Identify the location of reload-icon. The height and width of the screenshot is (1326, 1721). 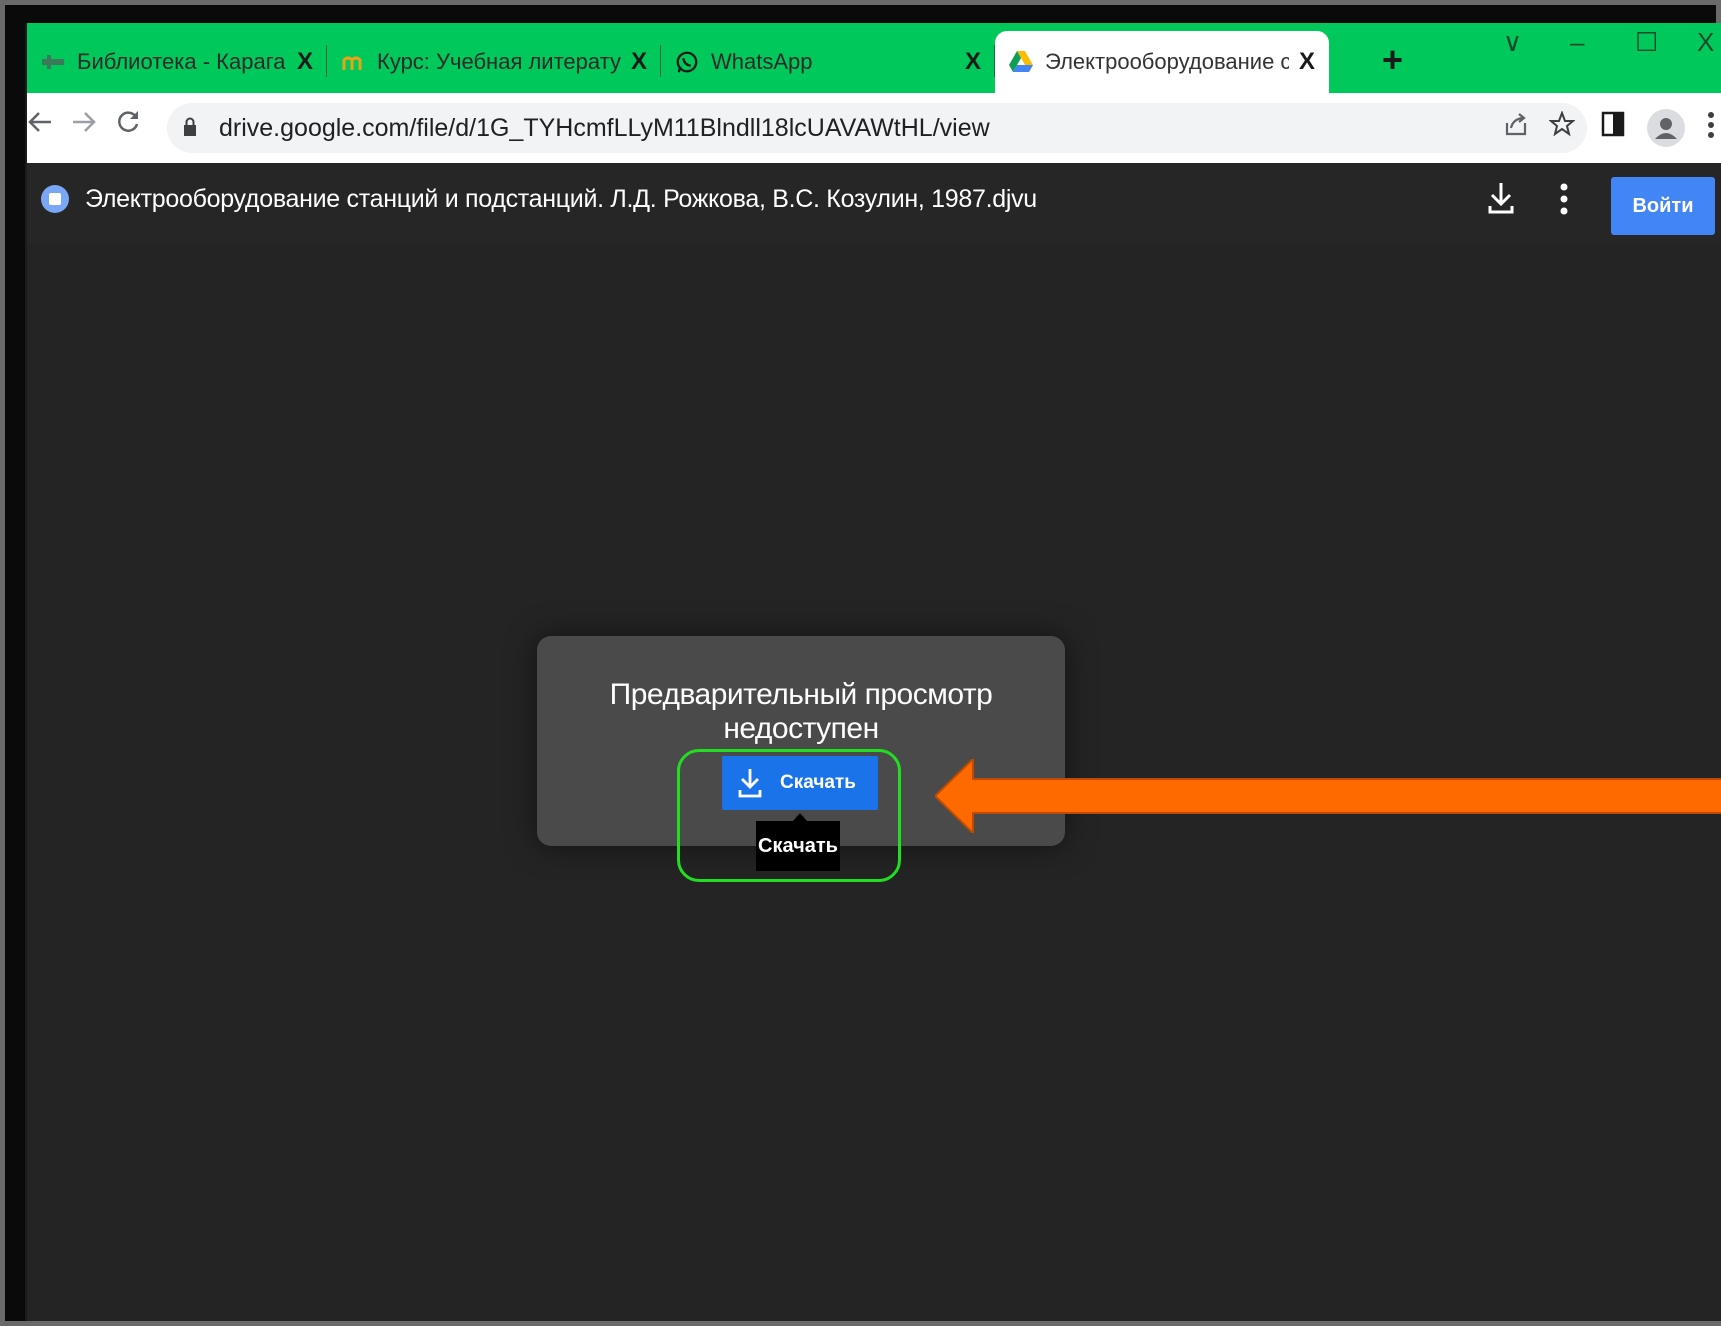
(128, 124).